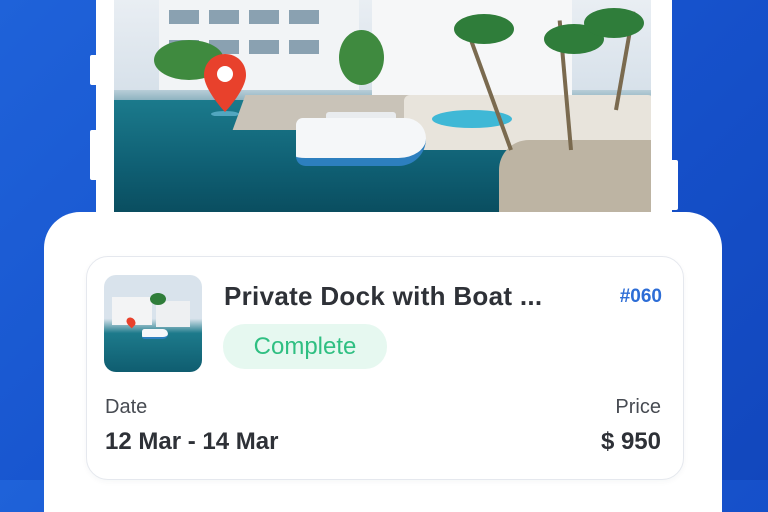 The width and height of the screenshot is (768, 512). Describe the element at coordinates (640, 296) in the screenshot. I see `booking-id: #060` at that location.